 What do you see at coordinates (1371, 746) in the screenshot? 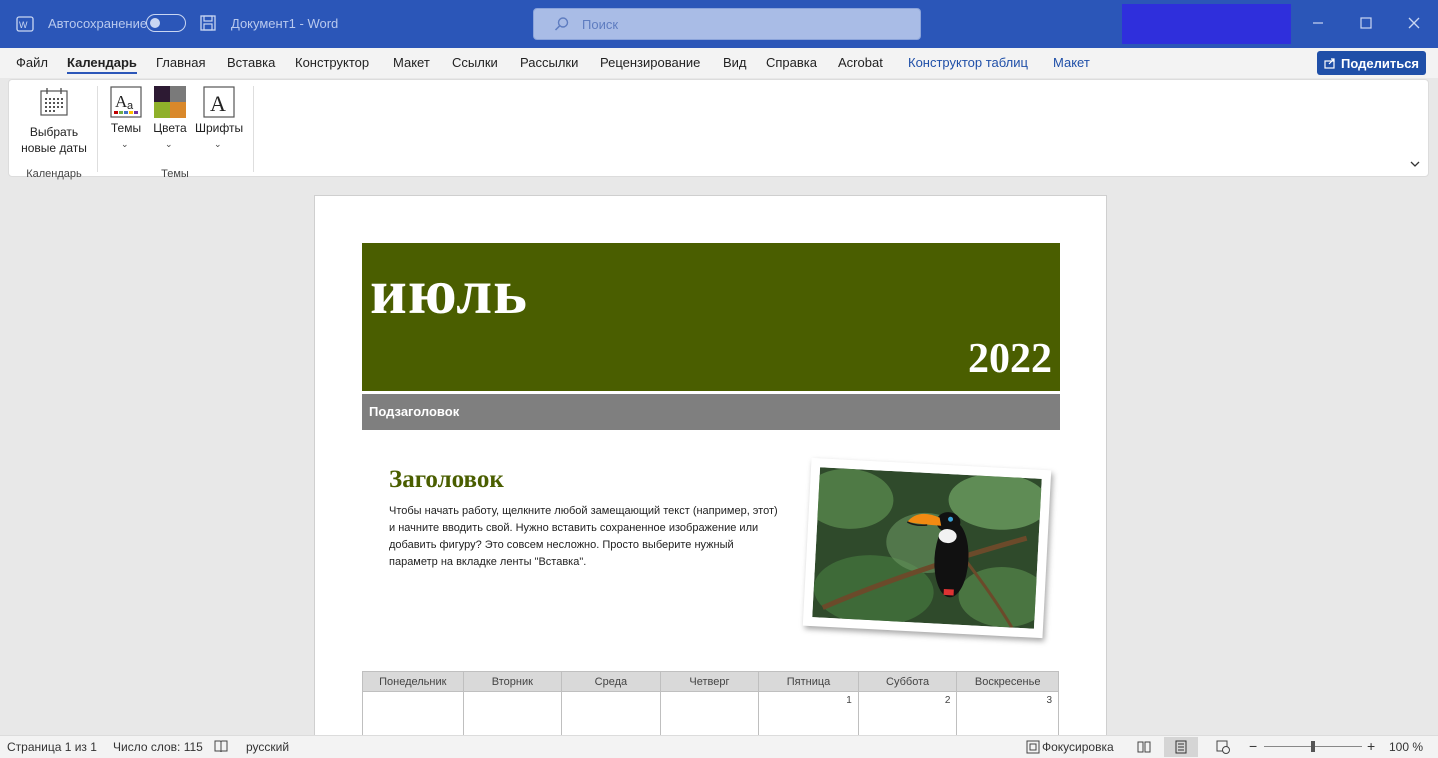
I see `zoom-in-icon: +` at bounding box center [1371, 746].